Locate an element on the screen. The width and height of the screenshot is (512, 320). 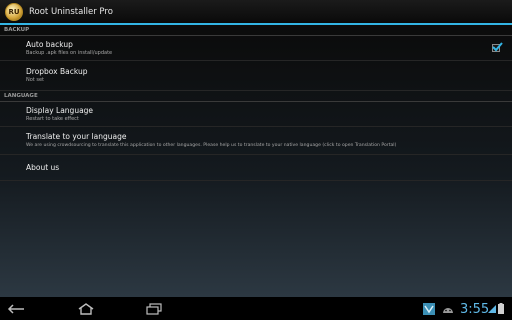
battery-icon is located at coordinates (501, 308).